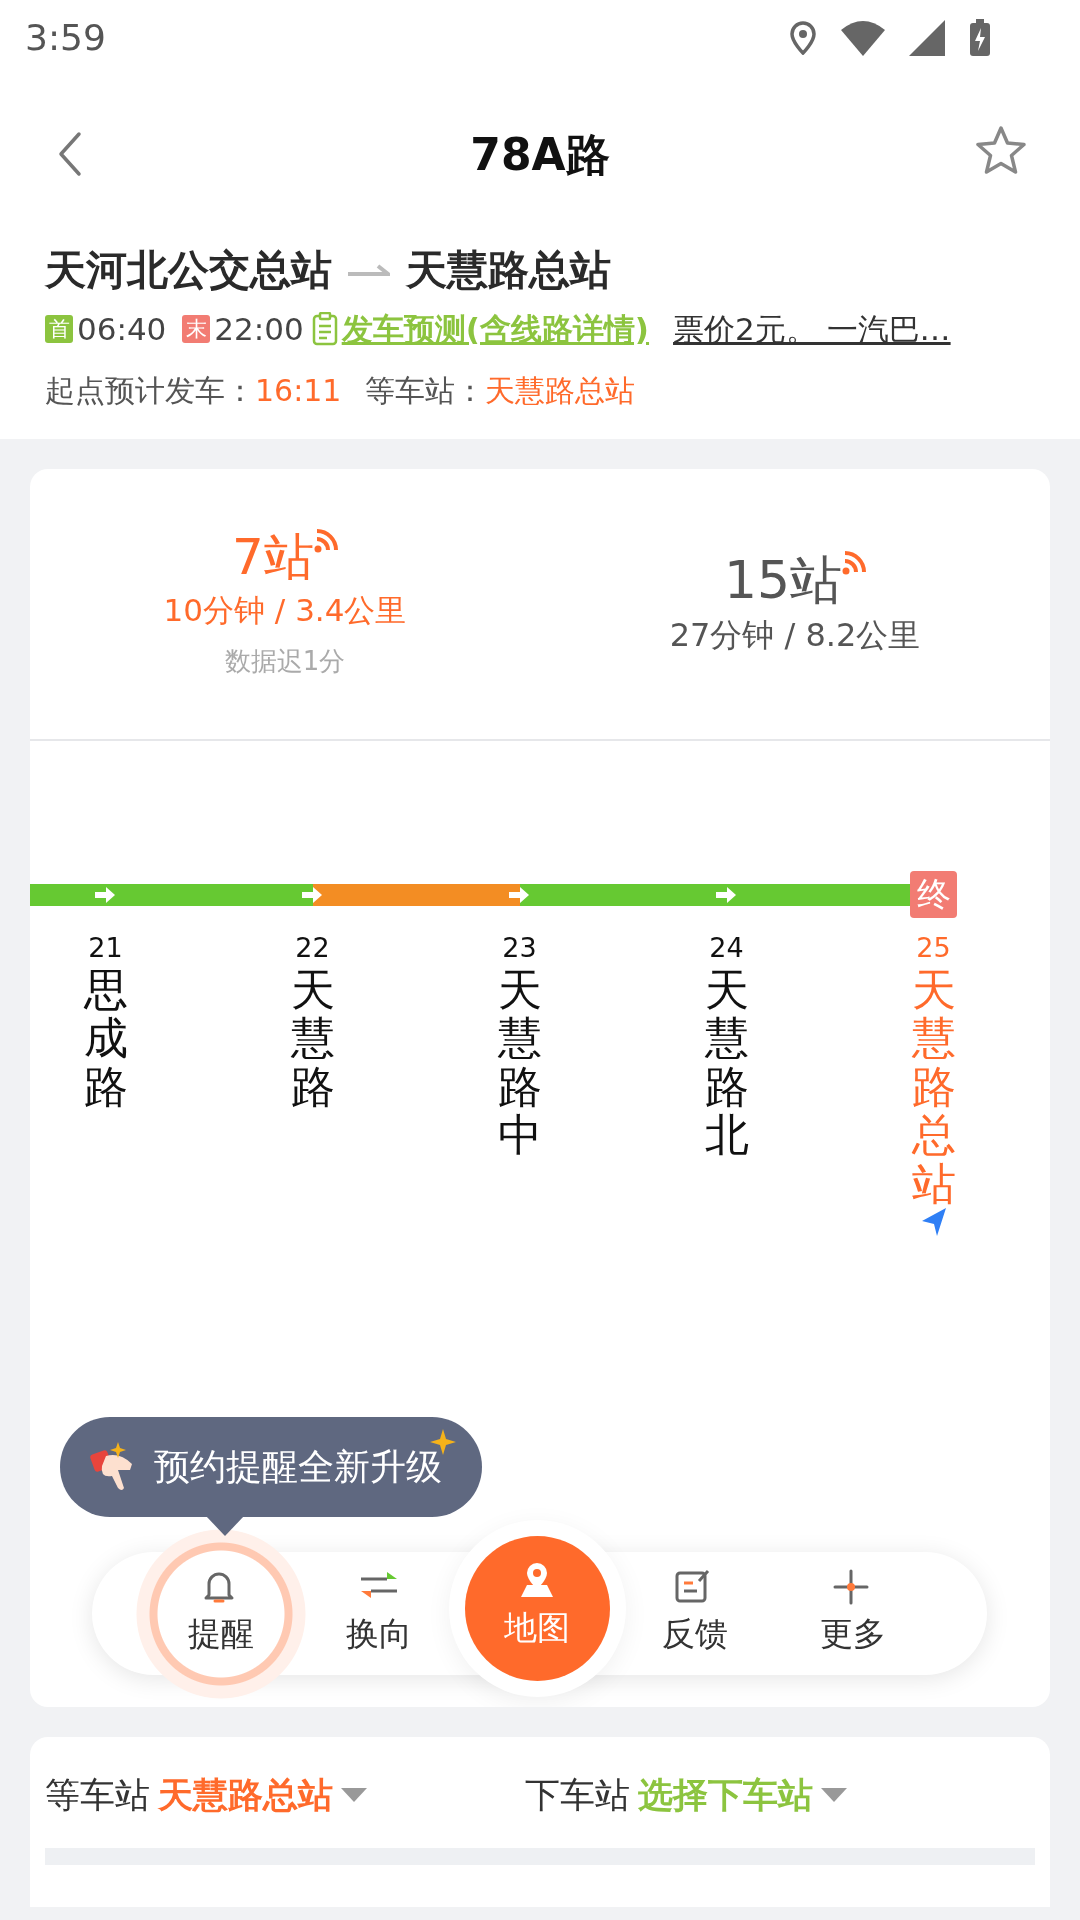 The width and height of the screenshot is (1080, 1920). Describe the element at coordinates (298, 1467) in the screenshot. I see `tooltip-text: 预约提醒全新升级` at that location.